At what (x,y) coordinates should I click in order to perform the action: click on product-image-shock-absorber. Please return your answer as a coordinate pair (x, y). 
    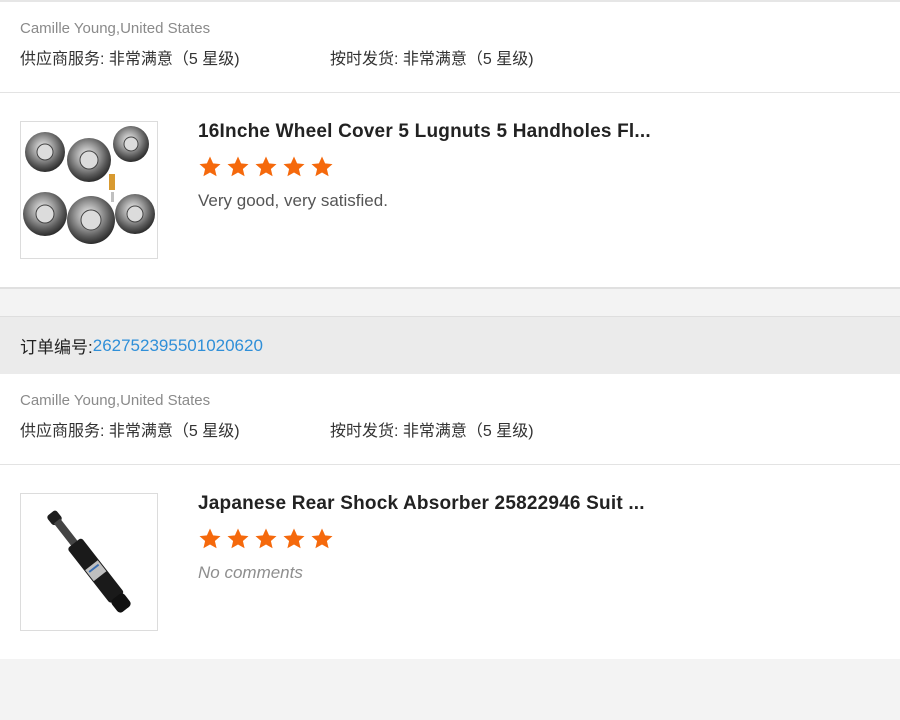
    Looking at the image, I should click on (89, 562).